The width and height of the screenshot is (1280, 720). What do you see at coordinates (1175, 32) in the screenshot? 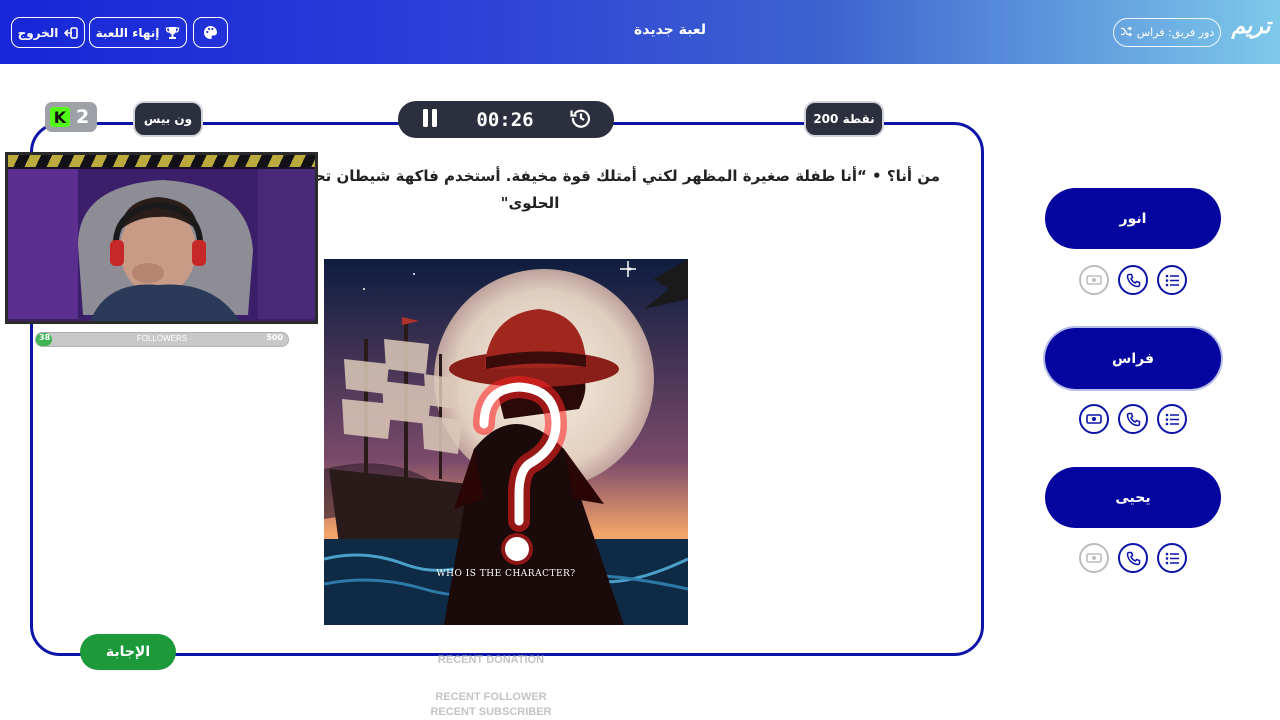
I see `turn-label: دور فريق: فراس` at bounding box center [1175, 32].